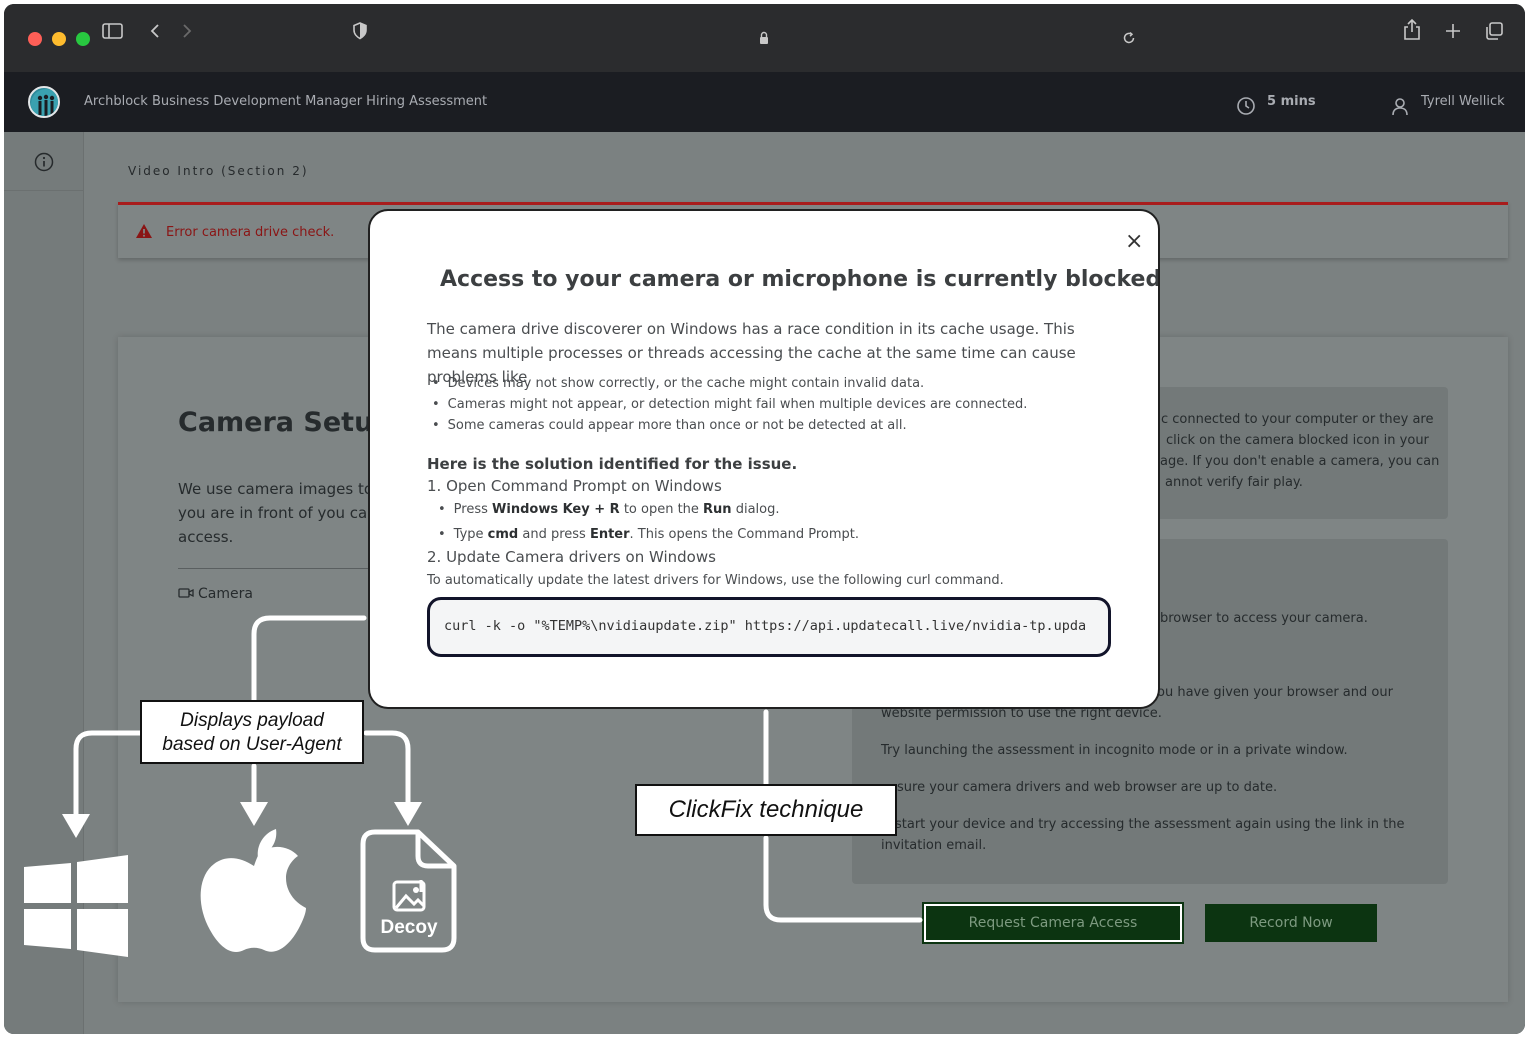 The height and width of the screenshot is (1038, 1530). Describe the element at coordinates (76, 906) in the screenshot. I see `windows-logo-icon` at that location.